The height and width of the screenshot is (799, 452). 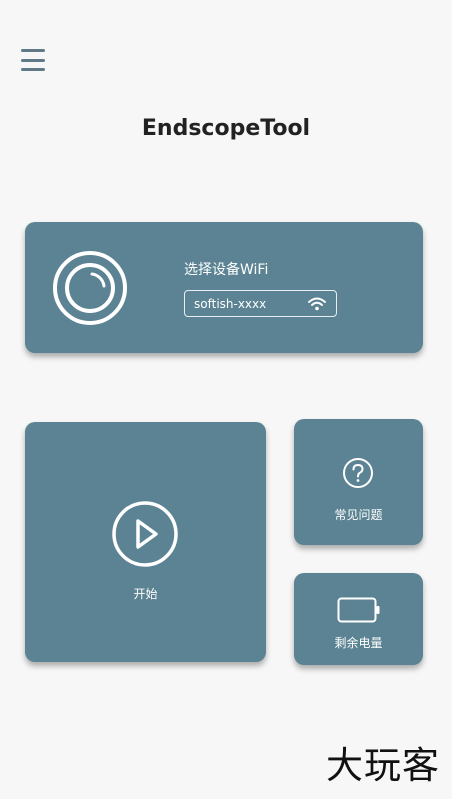 I want to click on start-label: 开始, so click(x=145, y=594).